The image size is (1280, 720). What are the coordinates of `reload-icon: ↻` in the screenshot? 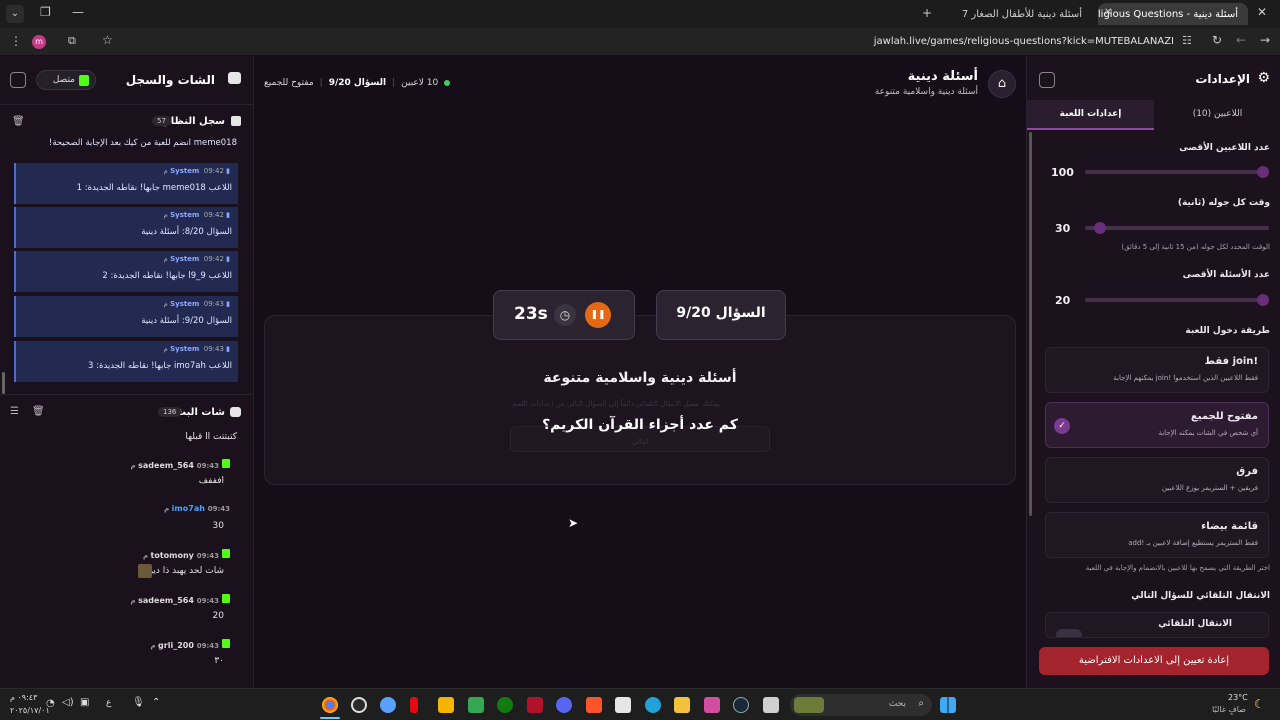 It's located at (1217, 40).